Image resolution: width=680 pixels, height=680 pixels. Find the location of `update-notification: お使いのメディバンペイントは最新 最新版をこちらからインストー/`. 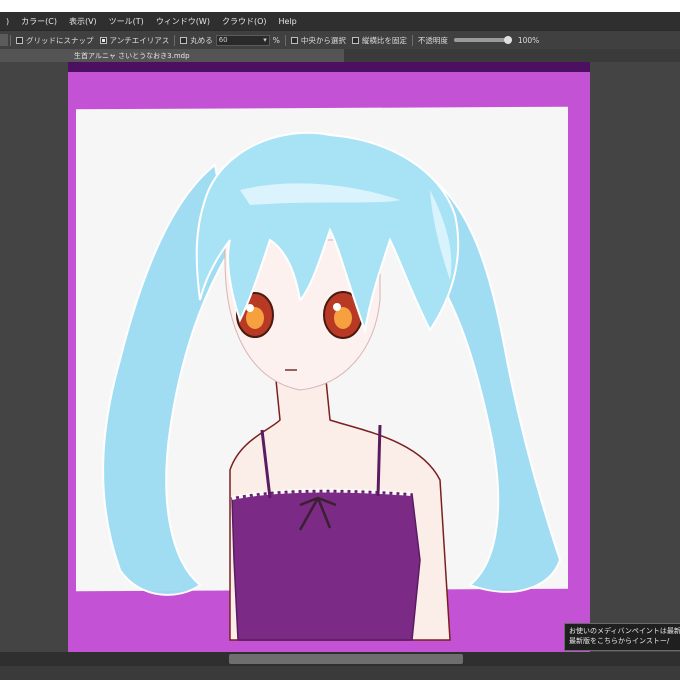

update-notification: お使いのメディバンペイントは最新 最新版をこちらからインストー/ is located at coordinates (622, 637).